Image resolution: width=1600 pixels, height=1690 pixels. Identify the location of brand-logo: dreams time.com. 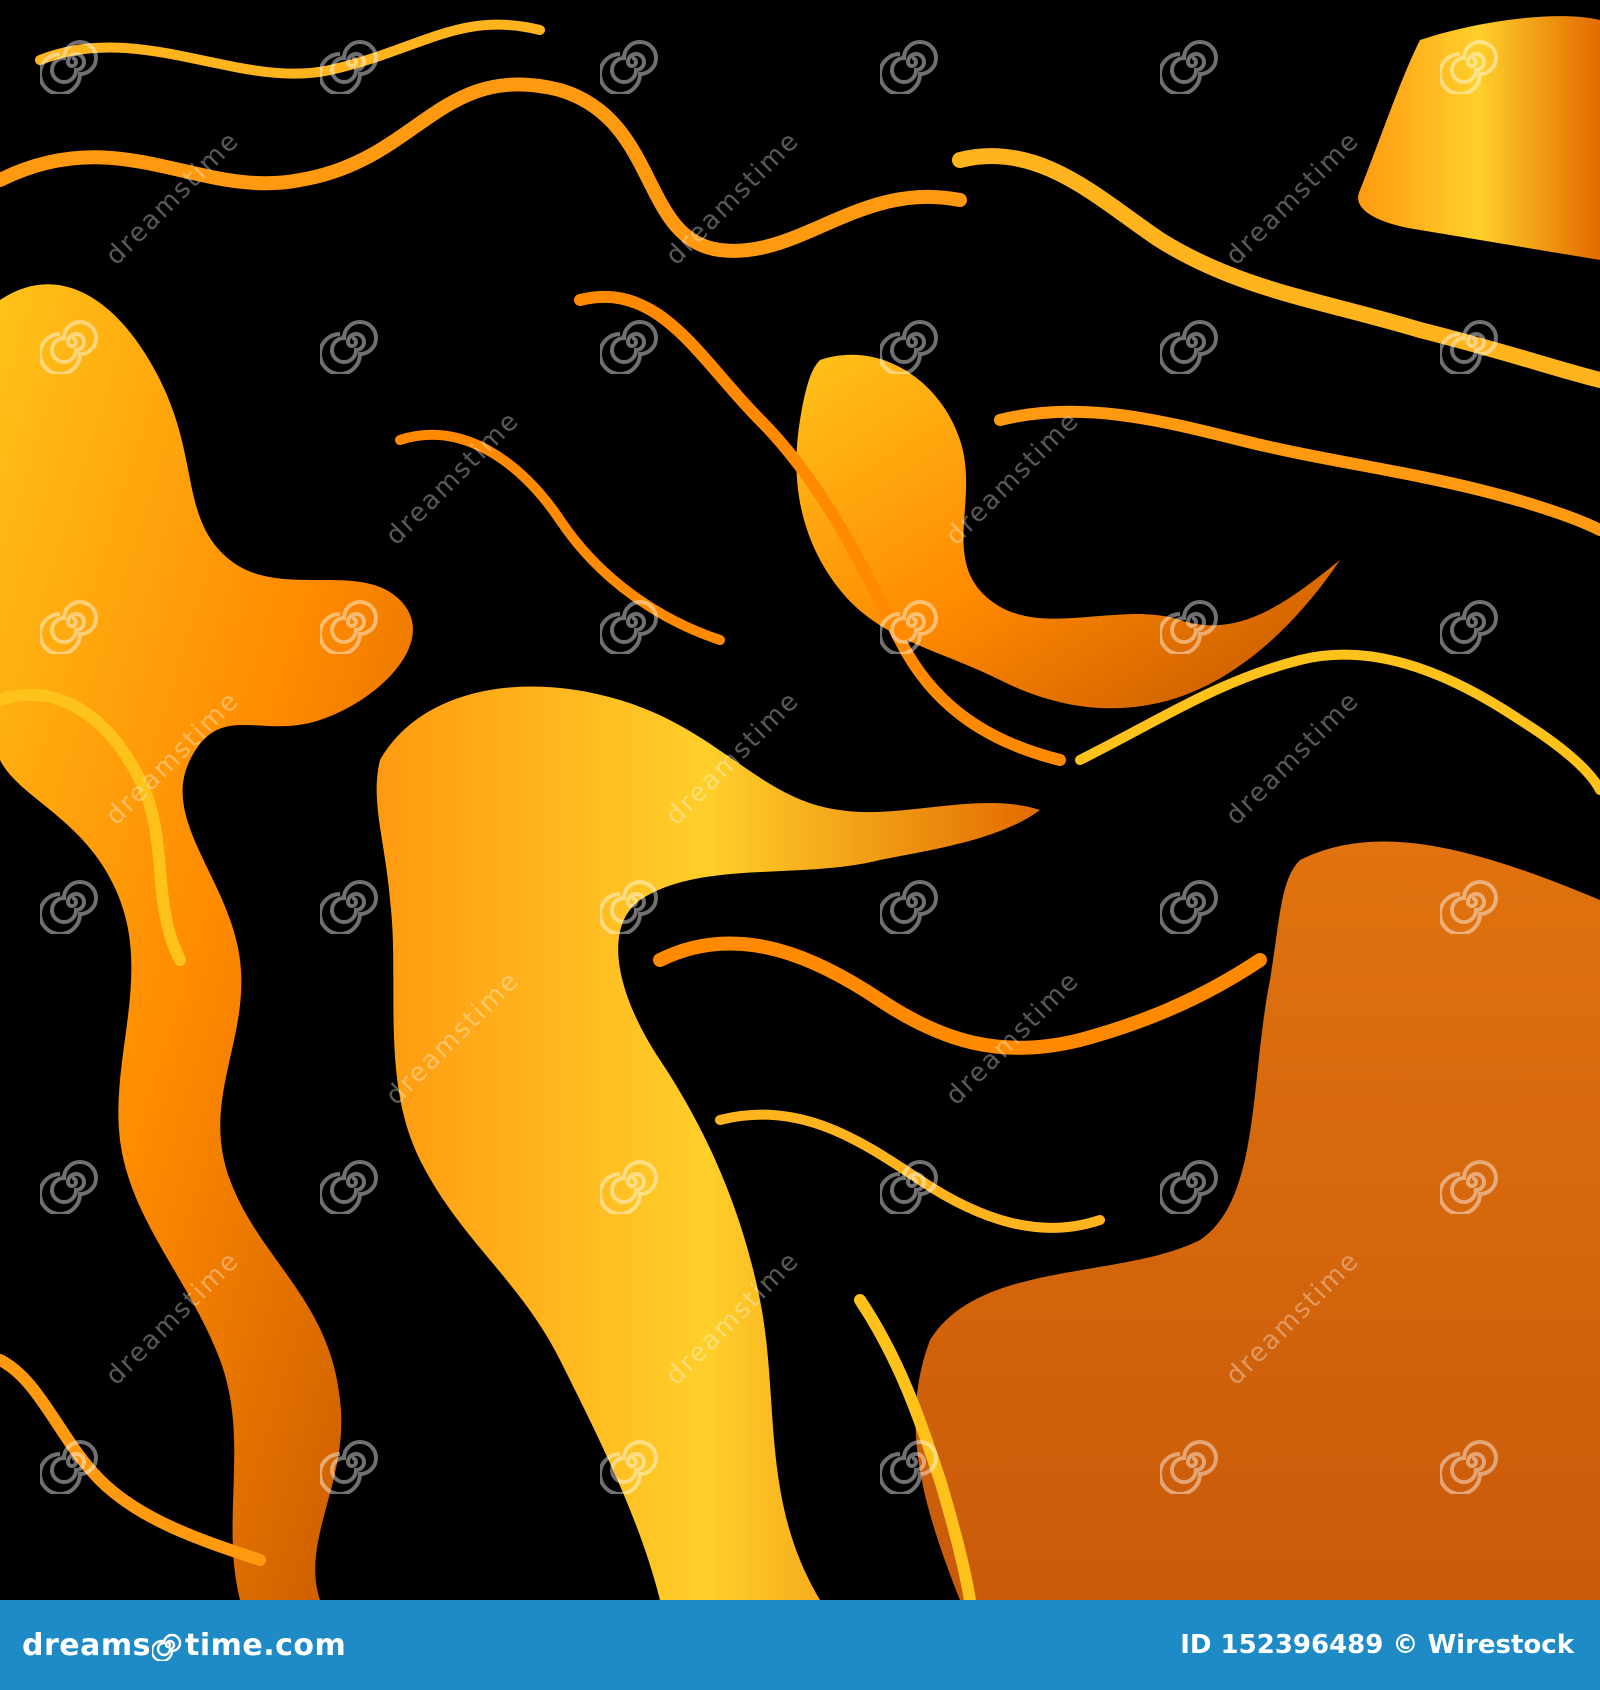
(184, 1645).